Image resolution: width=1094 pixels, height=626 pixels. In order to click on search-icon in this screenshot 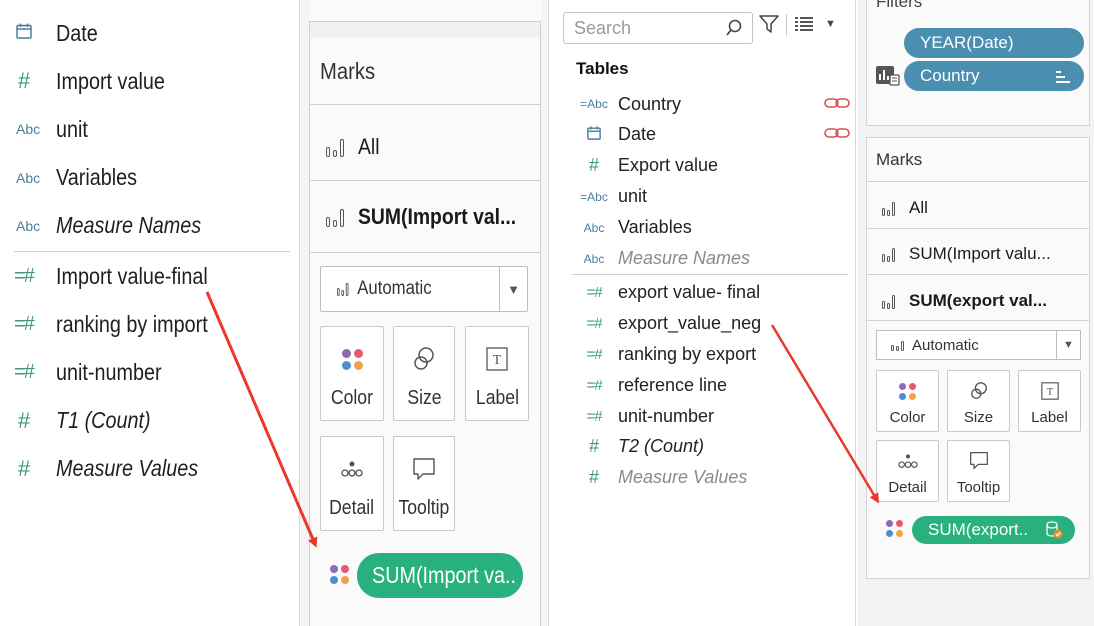, I will do `click(734, 30)`.